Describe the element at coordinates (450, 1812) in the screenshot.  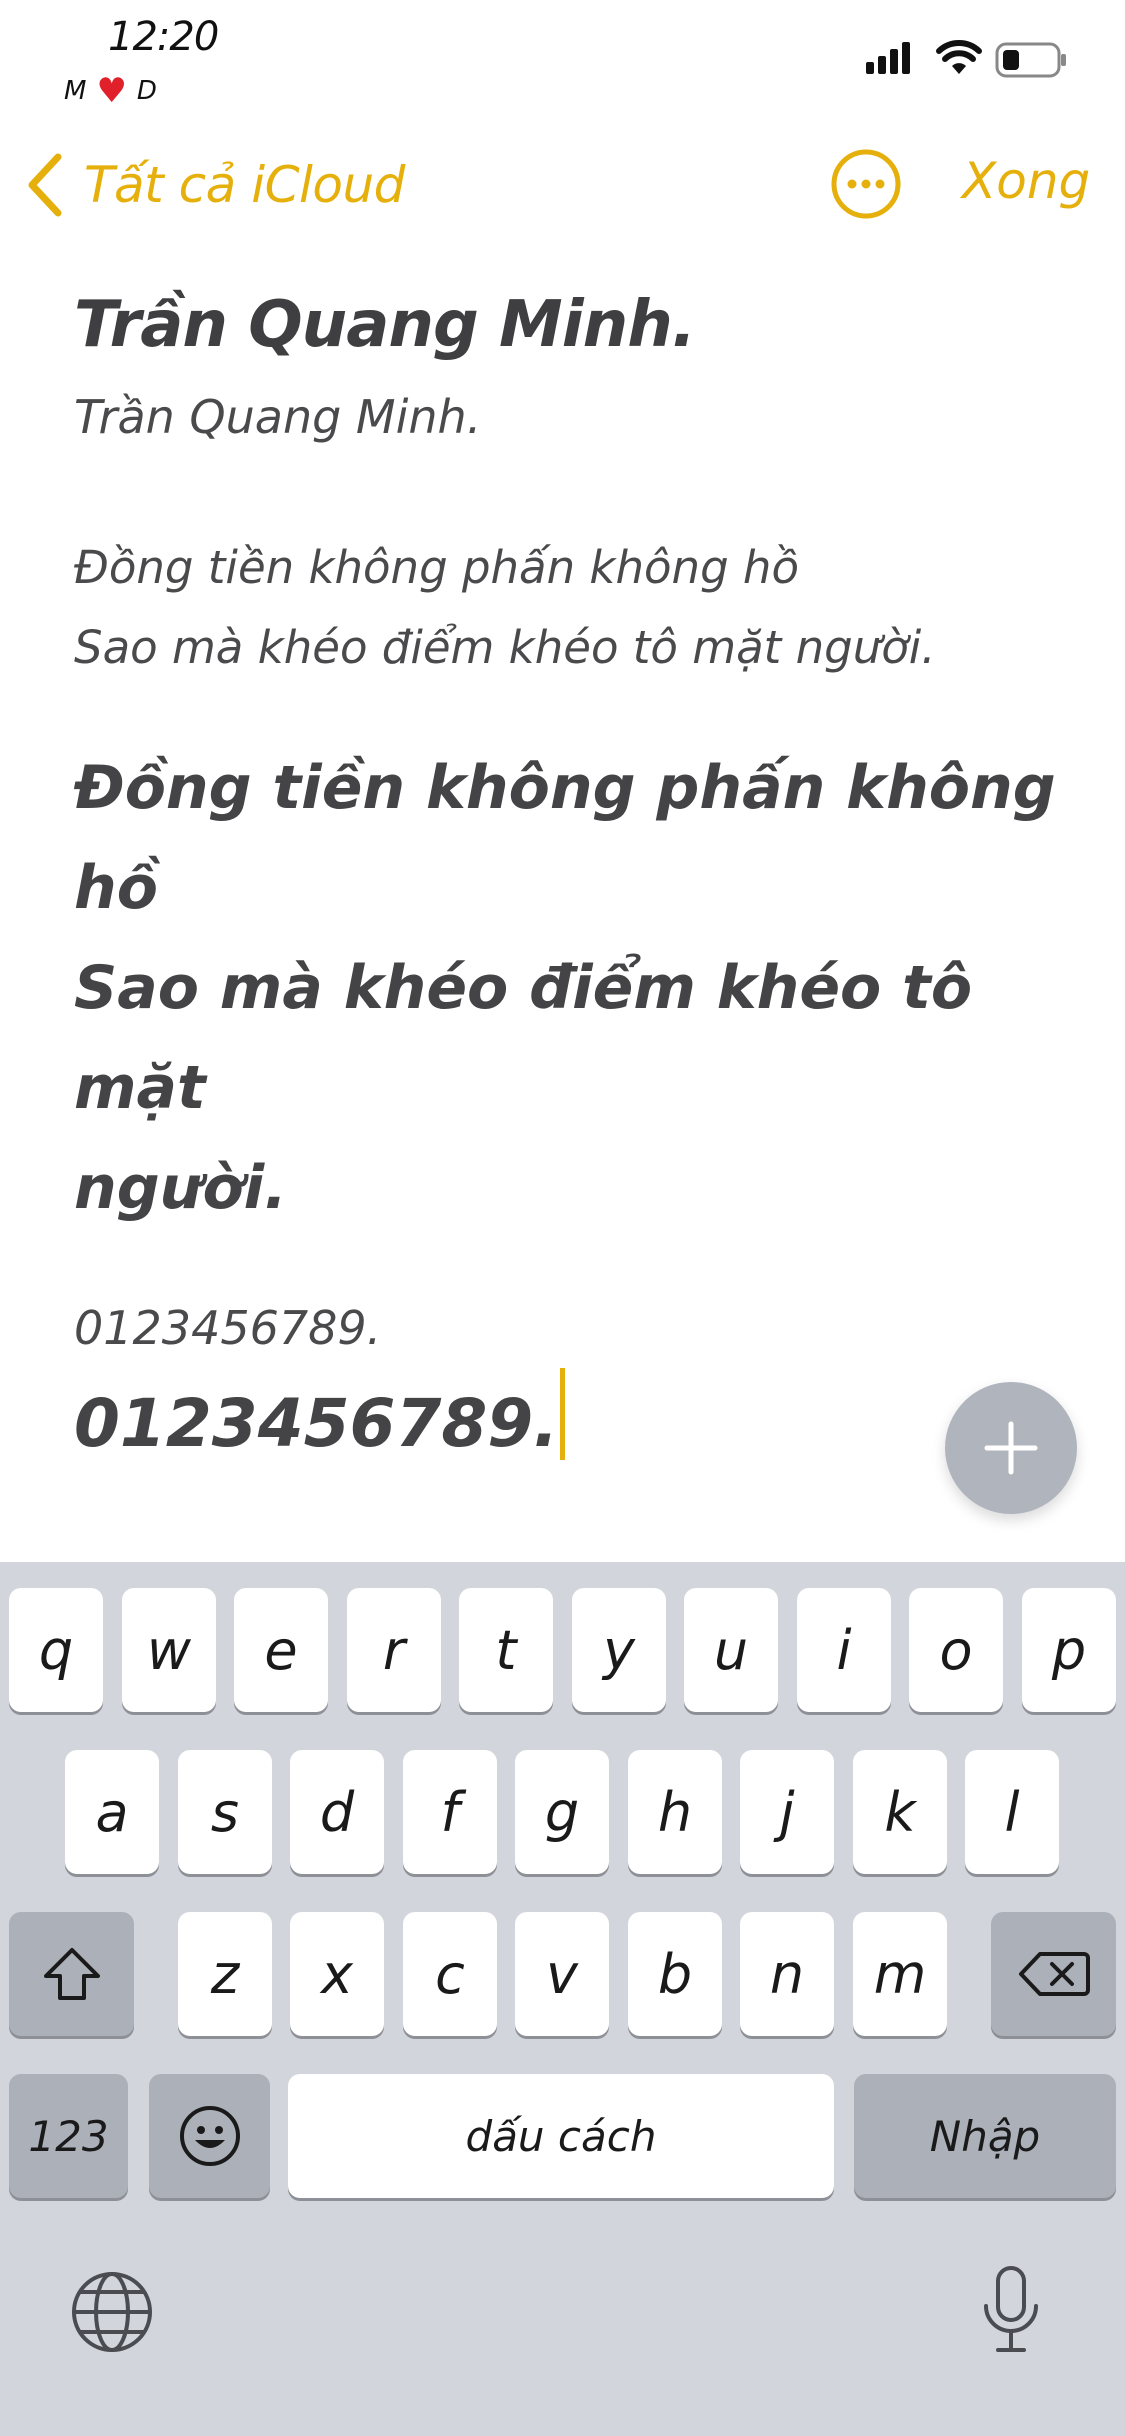
I see `key-f: f` at that location.